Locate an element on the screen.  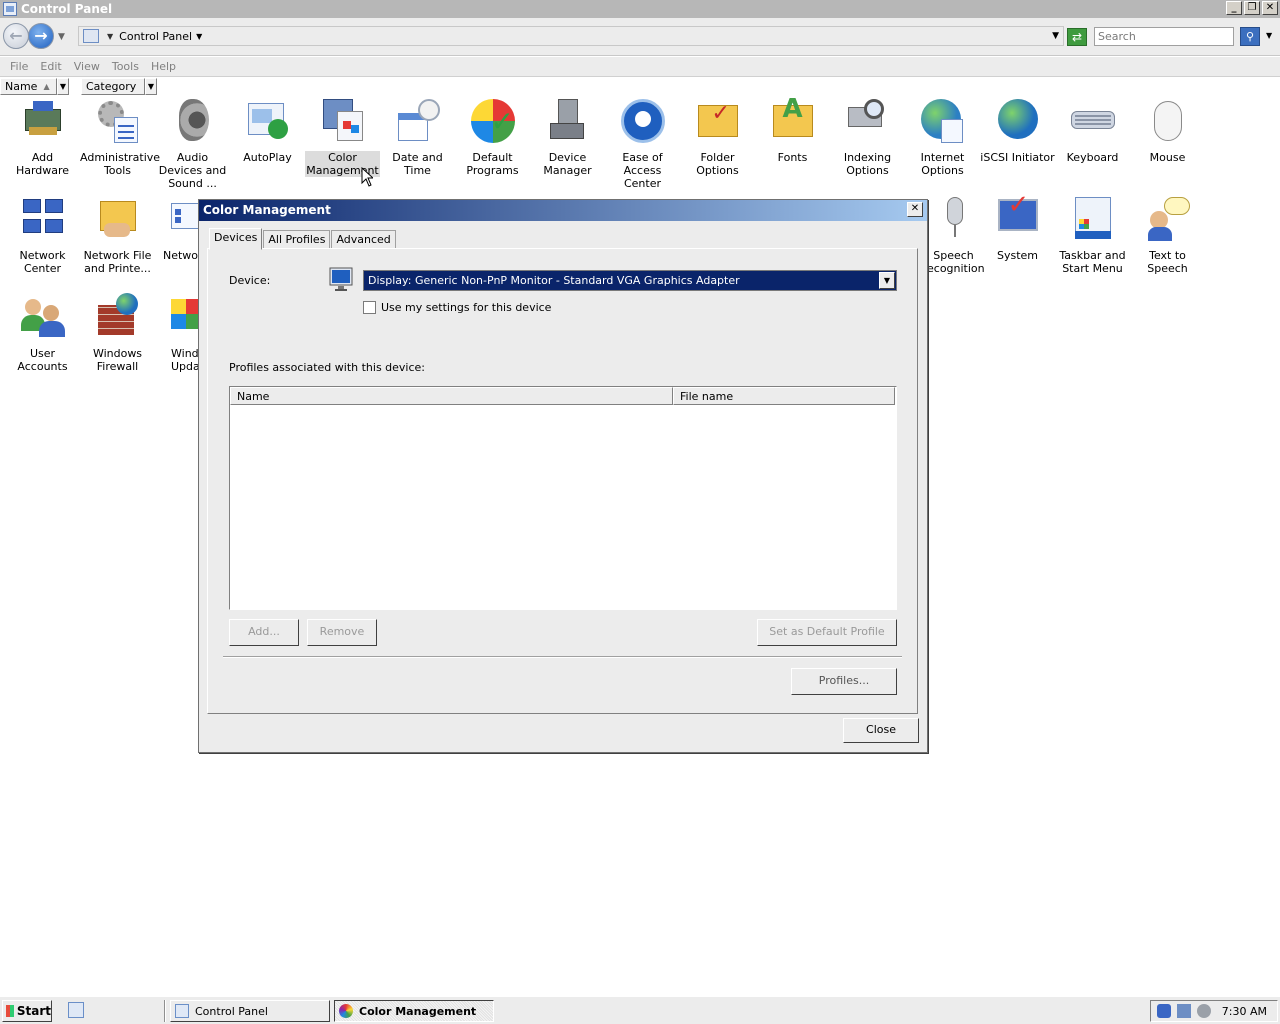
search-button: ⚲ is located at coordinates (1250, 36).